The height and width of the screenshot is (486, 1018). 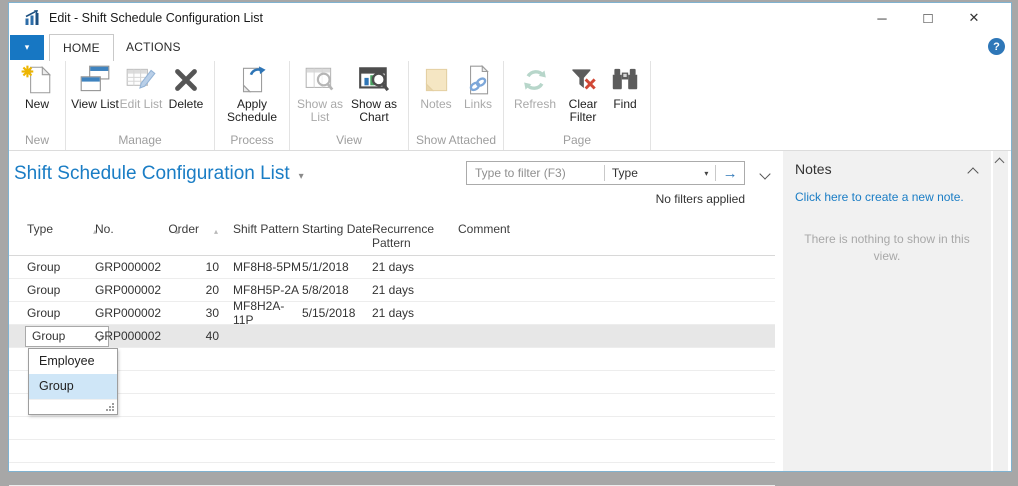 What do you see at coordinates (186, 87) in the screenshot?
I see `delete-button: Delete` at bounding box center [186, 87].